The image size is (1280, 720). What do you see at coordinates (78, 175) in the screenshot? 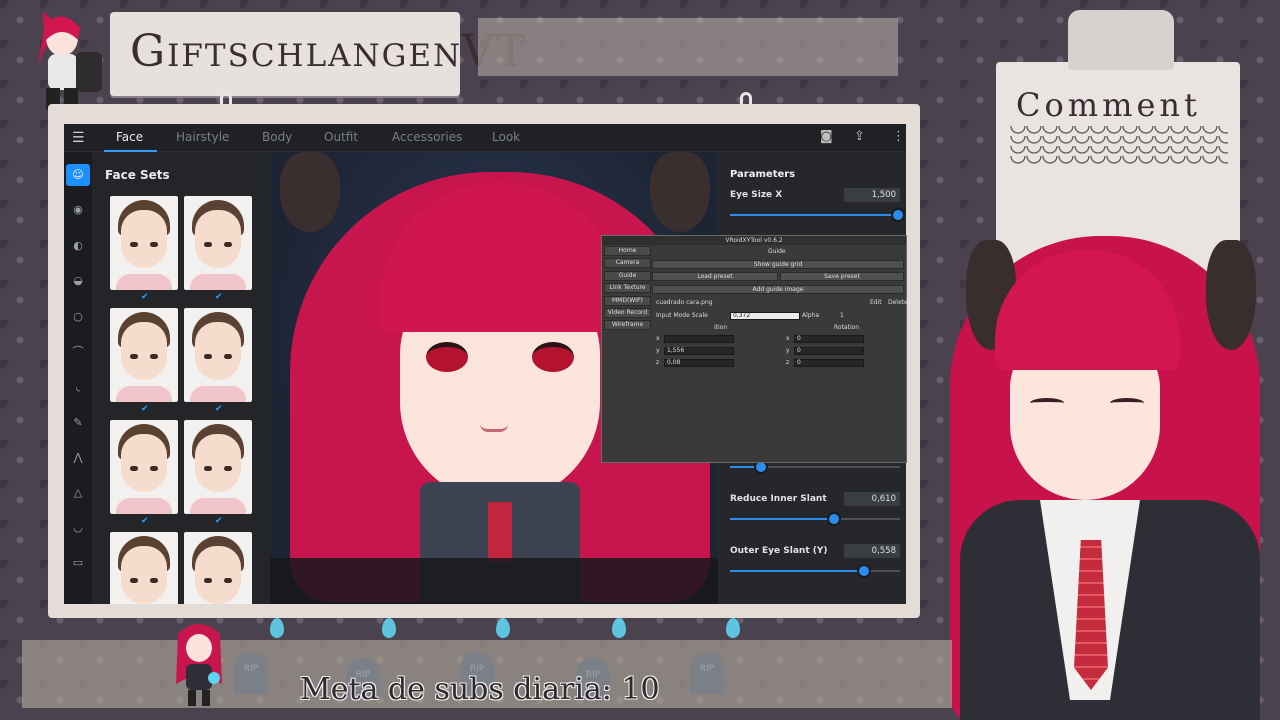
I see `face-set-icon: ☺` at bounding box center [78, 175].